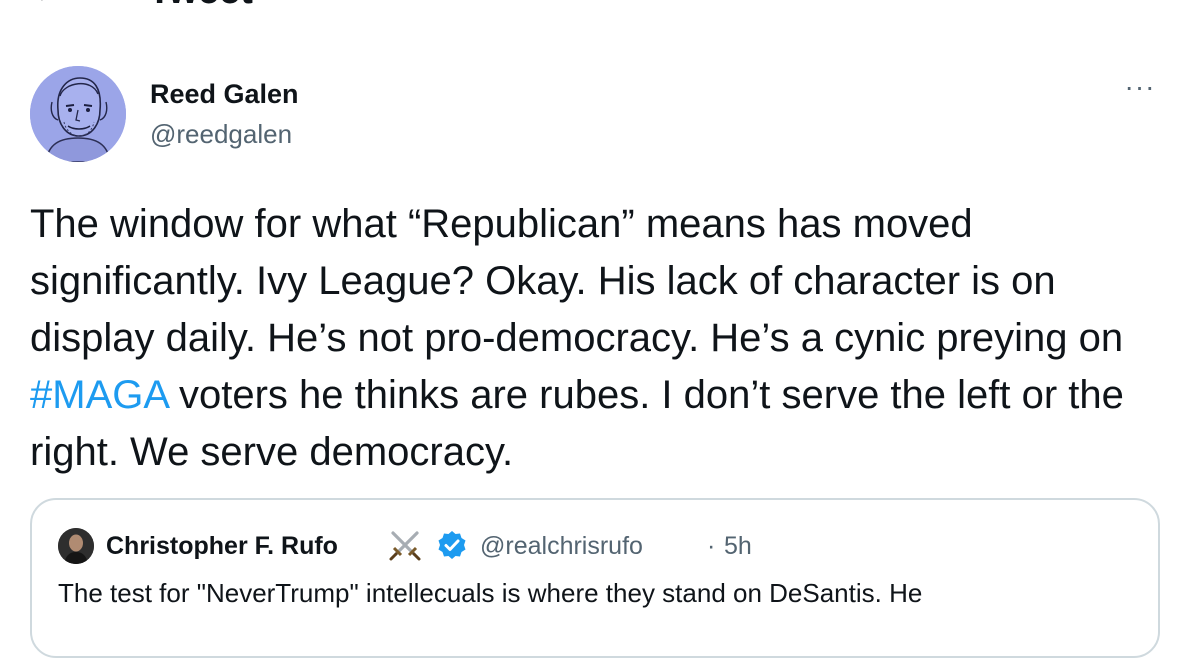  Describe the element at coordinates (99, 395) in the screenshot. I see `hashtag-link: #MAGA` at that location.